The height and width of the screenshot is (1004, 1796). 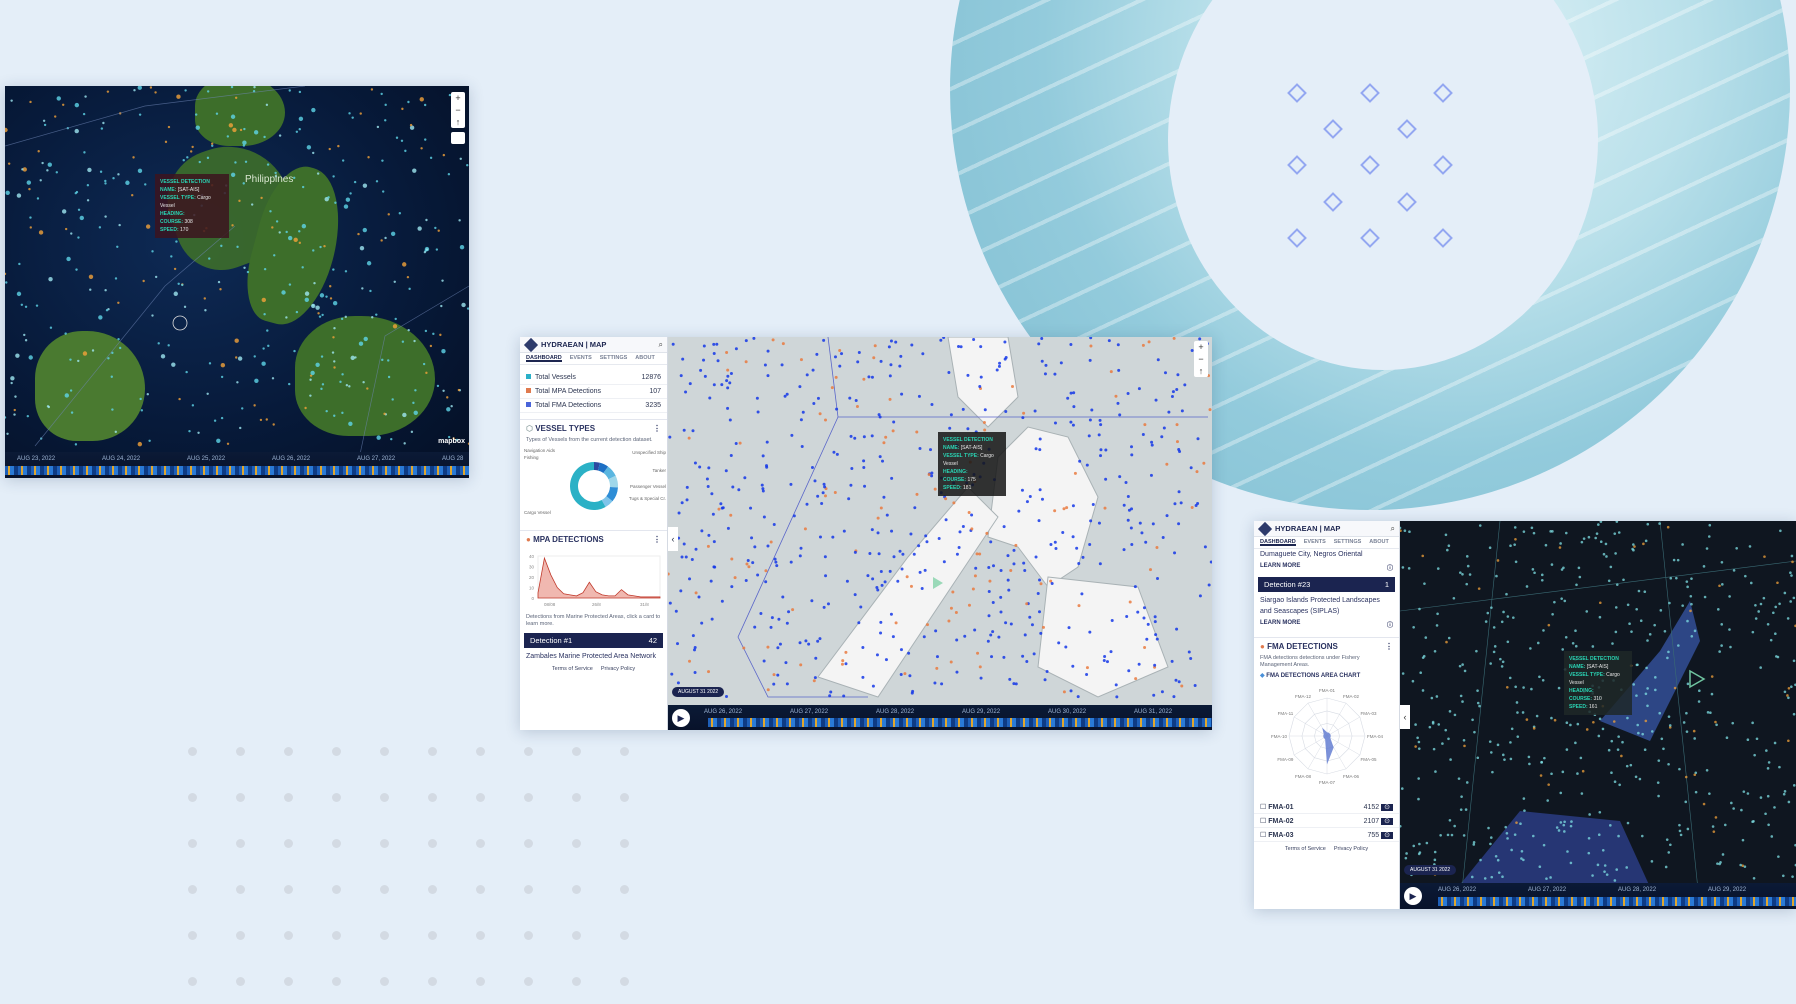 I want to click on timeline-date-label: AUG 27, 2022, so click(x=376, y=459).